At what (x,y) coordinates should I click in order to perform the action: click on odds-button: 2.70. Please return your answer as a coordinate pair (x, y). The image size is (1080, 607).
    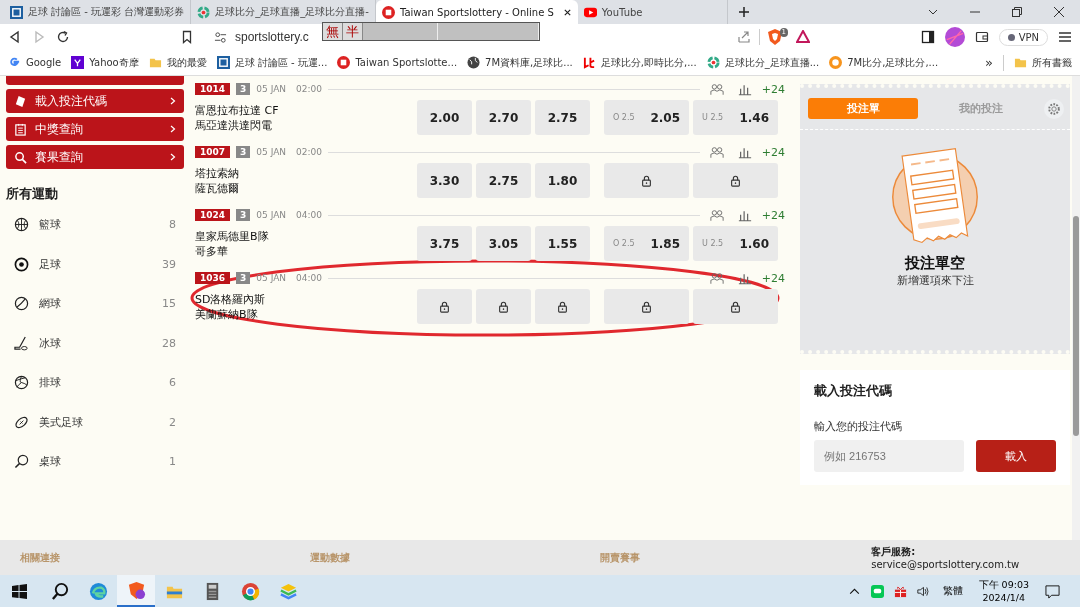
    Looking at the image, I should click on (503, 117).